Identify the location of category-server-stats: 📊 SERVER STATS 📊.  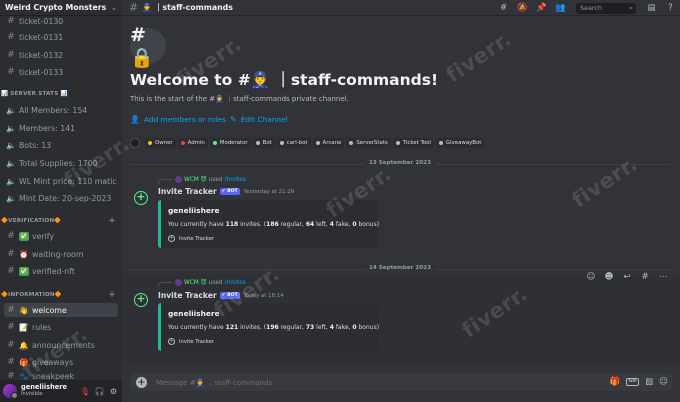
(60, 94).